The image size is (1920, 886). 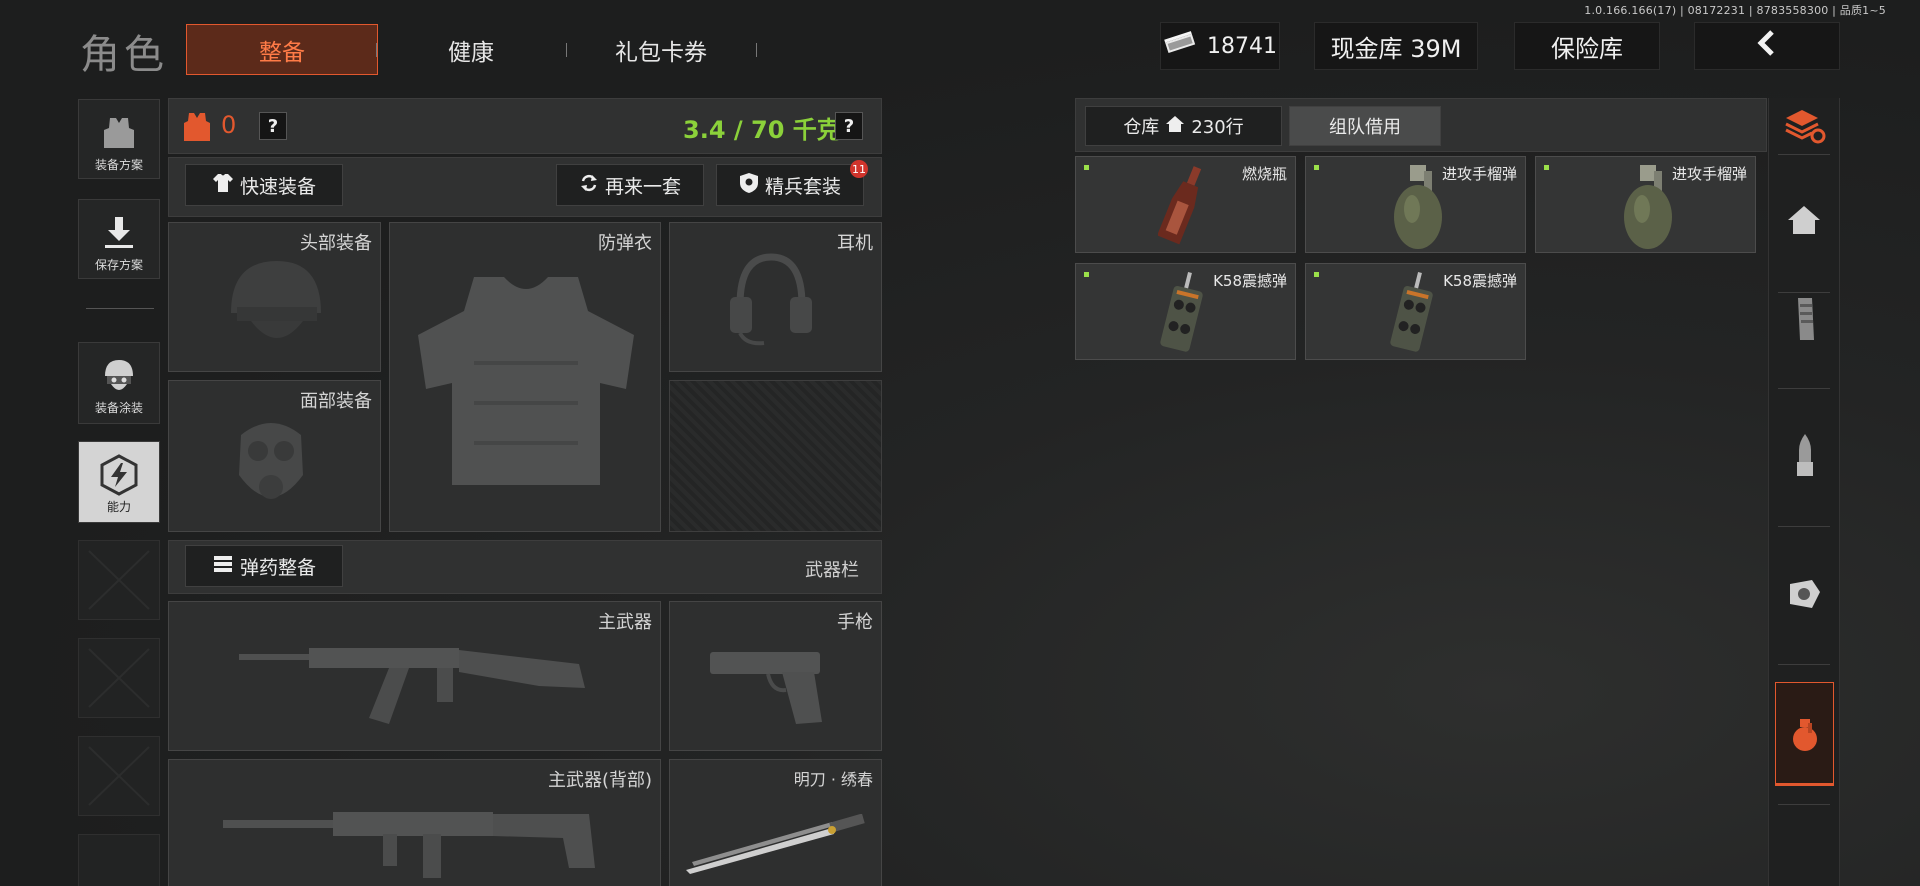 I want to click on melee-slot: 明刀 · 绣春, so click(x=775, y=822).